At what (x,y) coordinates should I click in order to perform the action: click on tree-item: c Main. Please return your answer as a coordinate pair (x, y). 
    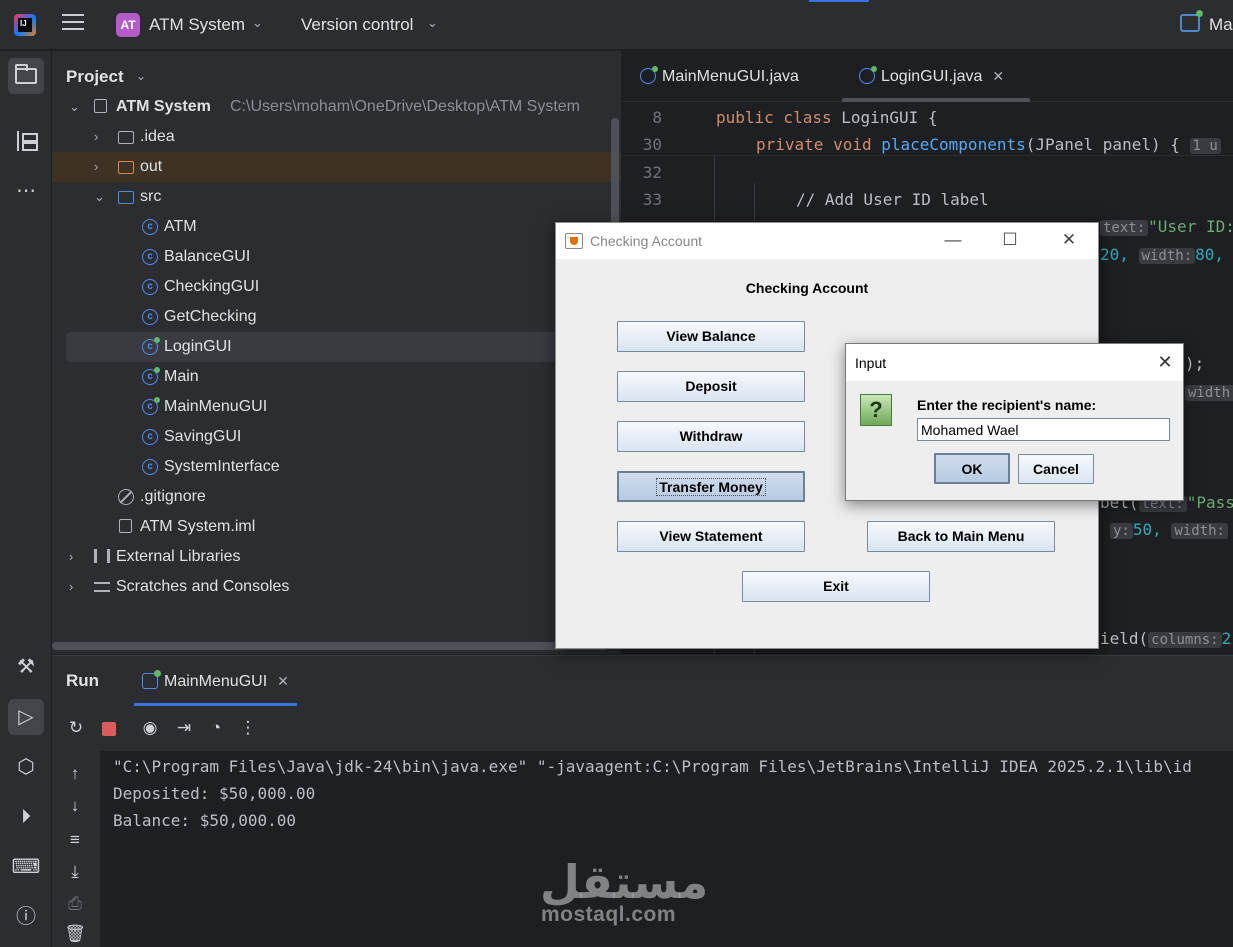
    Looking at the image, I should click on (336, 377).